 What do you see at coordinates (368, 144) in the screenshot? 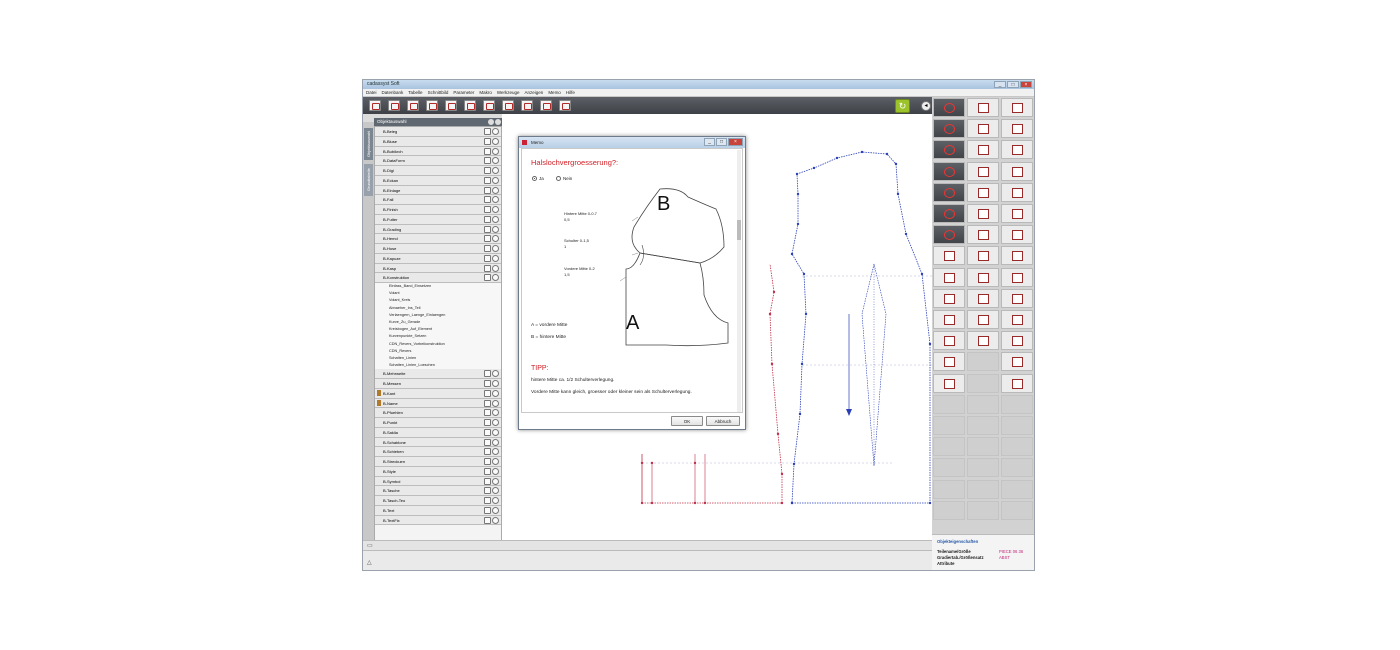
I see `side-tab-objektauswahl: Objektauswahl` at bounding box center [368, 144].